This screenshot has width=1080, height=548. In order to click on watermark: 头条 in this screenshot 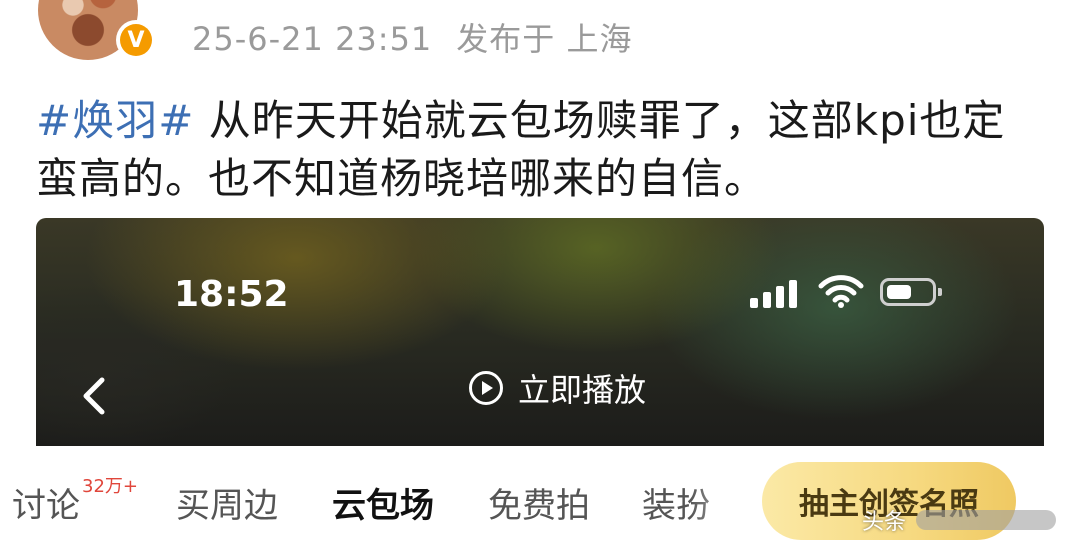, I will do `click(959, 520)`.